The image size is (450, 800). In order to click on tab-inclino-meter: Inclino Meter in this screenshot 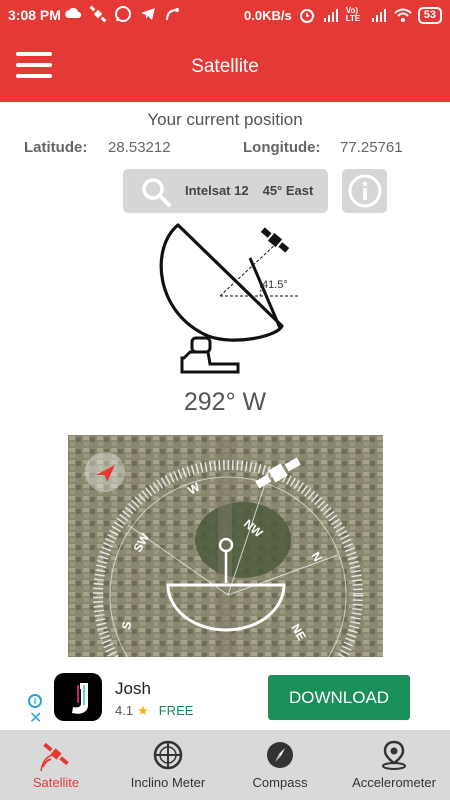, I will do `click(168, 765)`.